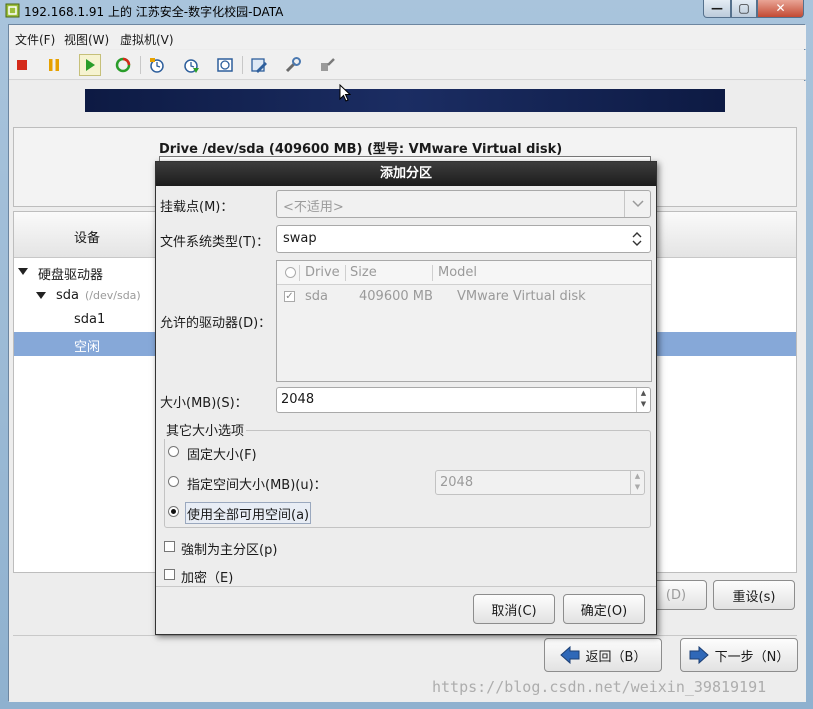  Describe the element at coordinates (90, 319) in the screenshot. I see `tree-row-label: sda1` at that location.